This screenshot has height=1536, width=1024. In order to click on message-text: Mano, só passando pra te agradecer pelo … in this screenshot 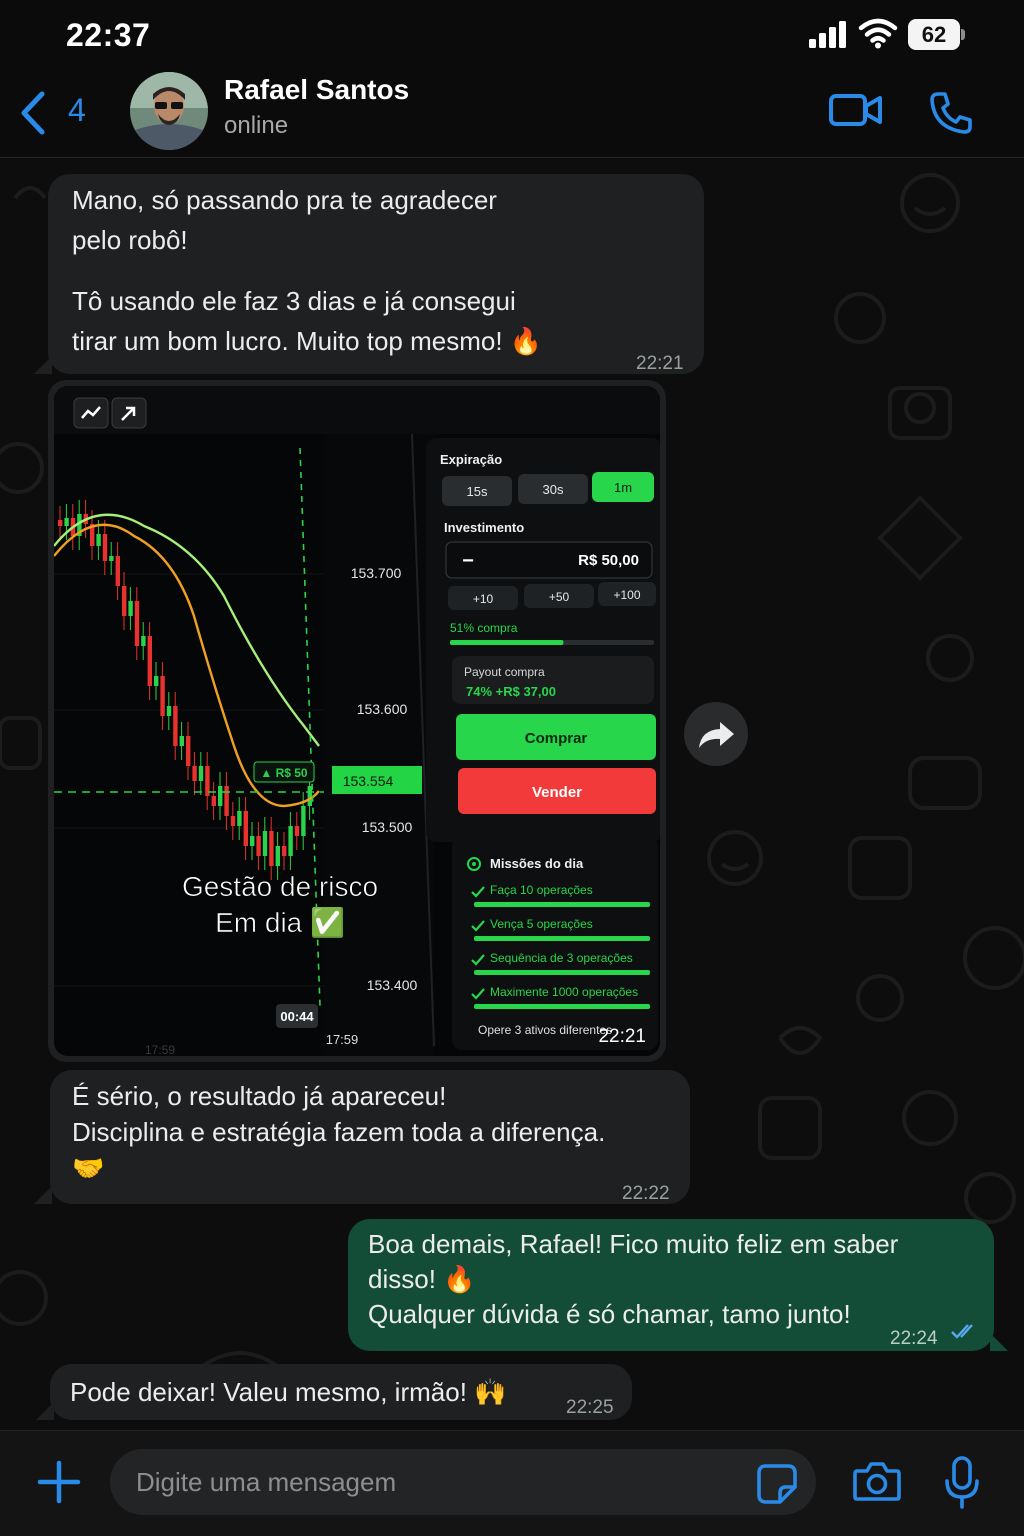, I will do `click(307, 270)`.